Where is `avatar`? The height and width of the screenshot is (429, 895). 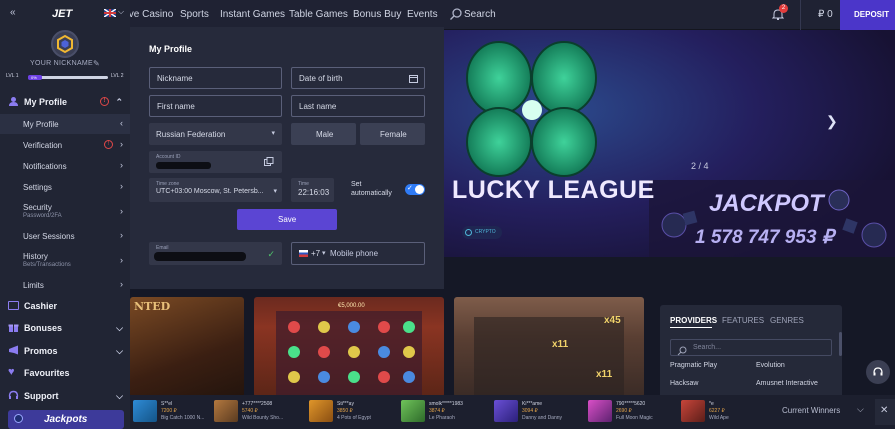 avatar is located at coordinates (65, 44).